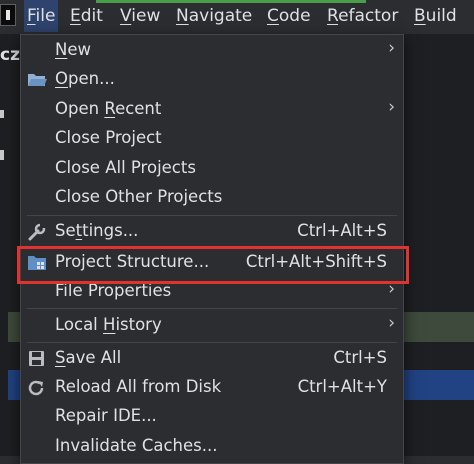  Describe the element at coordinates (37, 232) in the screenshot. I see `wrench-icon` at that location.